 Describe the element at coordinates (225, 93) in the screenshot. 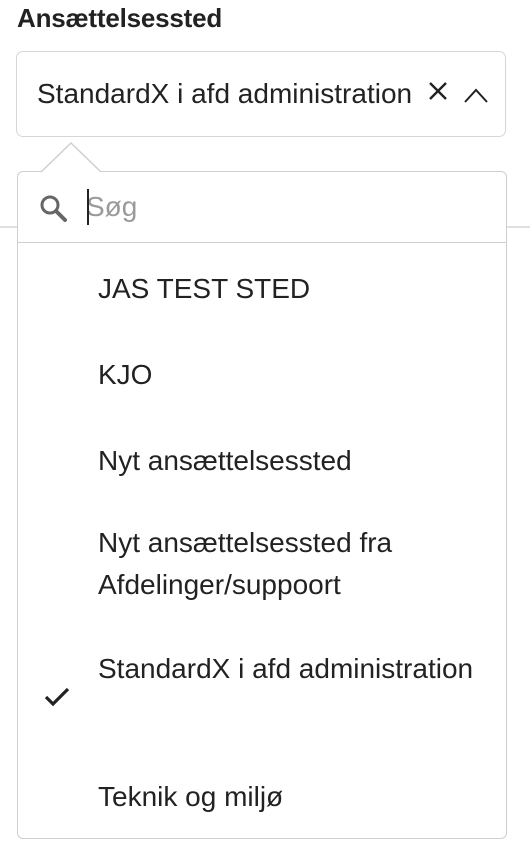

I see `selected-value: StandardX i afd administration` at that location.